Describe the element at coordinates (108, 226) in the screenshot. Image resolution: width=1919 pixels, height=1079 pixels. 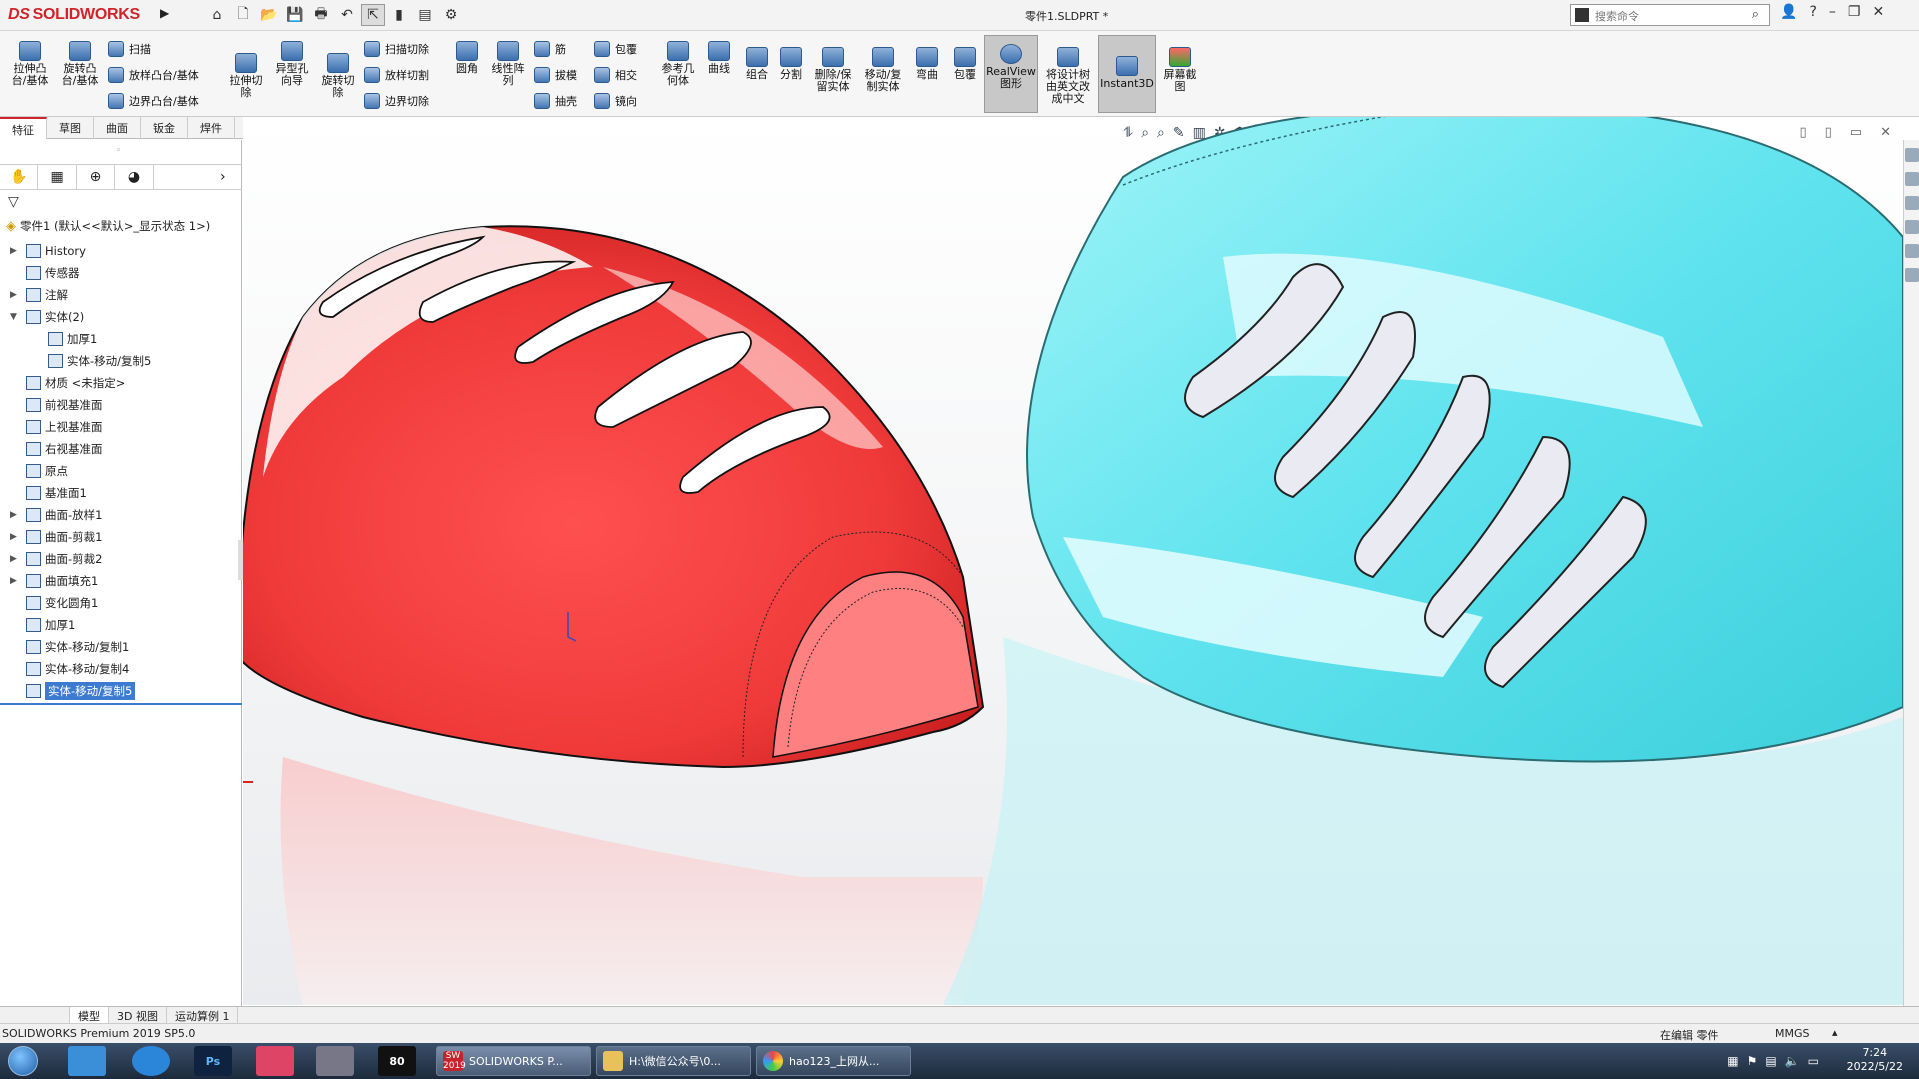
I see `tree-root: ◈ 零件1 (默认<<默认>_显示状态 1>)` at that location.